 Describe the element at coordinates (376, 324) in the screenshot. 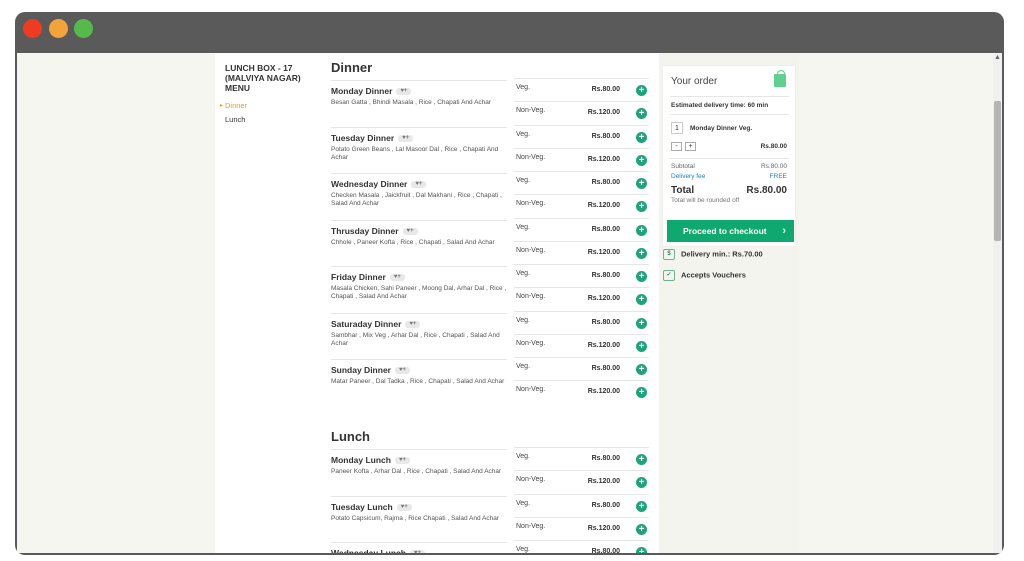

I see `menu-item-name: Saturaday Dinner ♥+` at that location.